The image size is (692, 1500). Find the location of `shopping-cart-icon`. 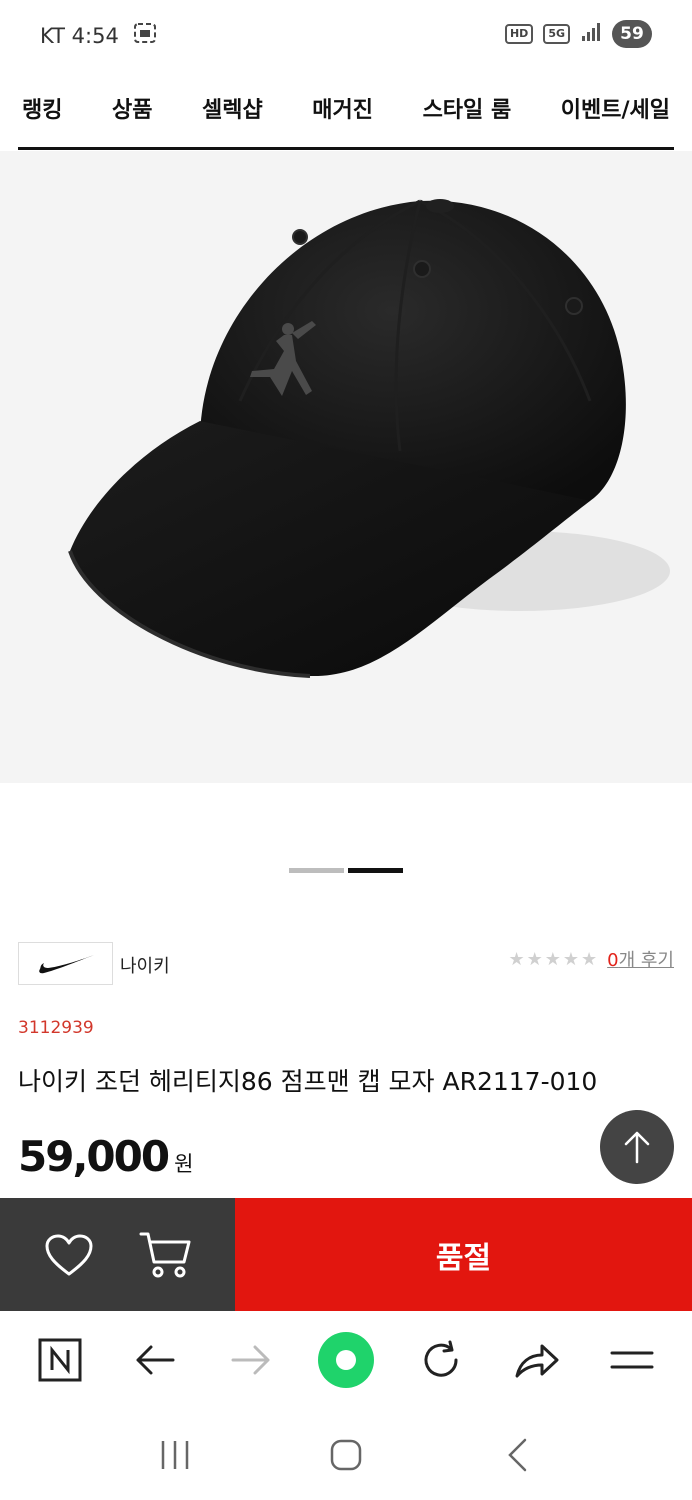

shopping-cart-icon is located at coordinates (165, 1254).